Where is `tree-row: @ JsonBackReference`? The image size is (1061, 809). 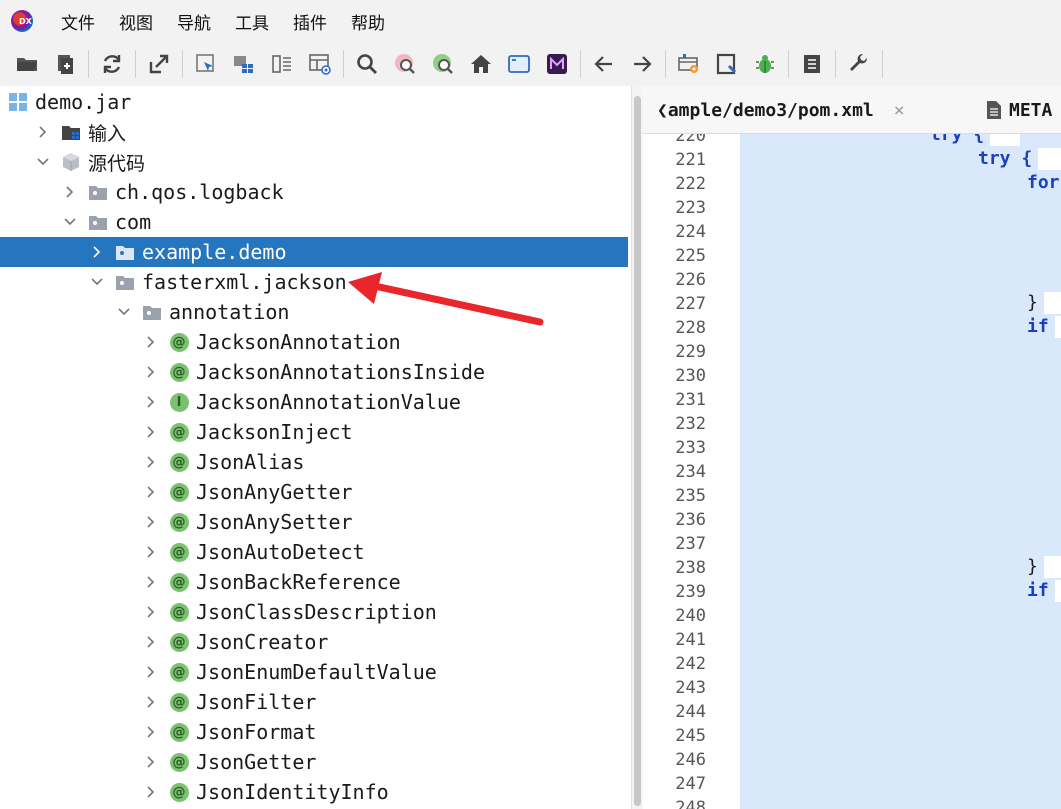 tree-row: @ JsonBackReference is located at coordinates (314, 582).